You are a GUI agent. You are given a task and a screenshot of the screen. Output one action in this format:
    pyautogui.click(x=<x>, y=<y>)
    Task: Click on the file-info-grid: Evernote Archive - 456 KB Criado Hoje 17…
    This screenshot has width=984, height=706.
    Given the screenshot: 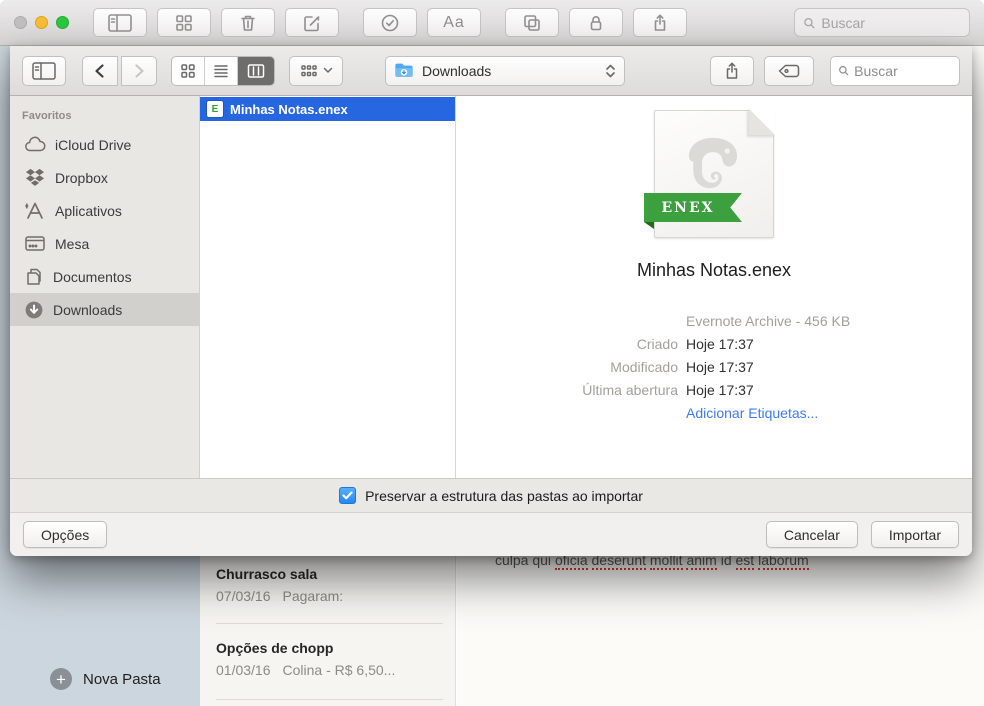 What is the action you would take?
    pyautogui.click(x=714, y=367)
    